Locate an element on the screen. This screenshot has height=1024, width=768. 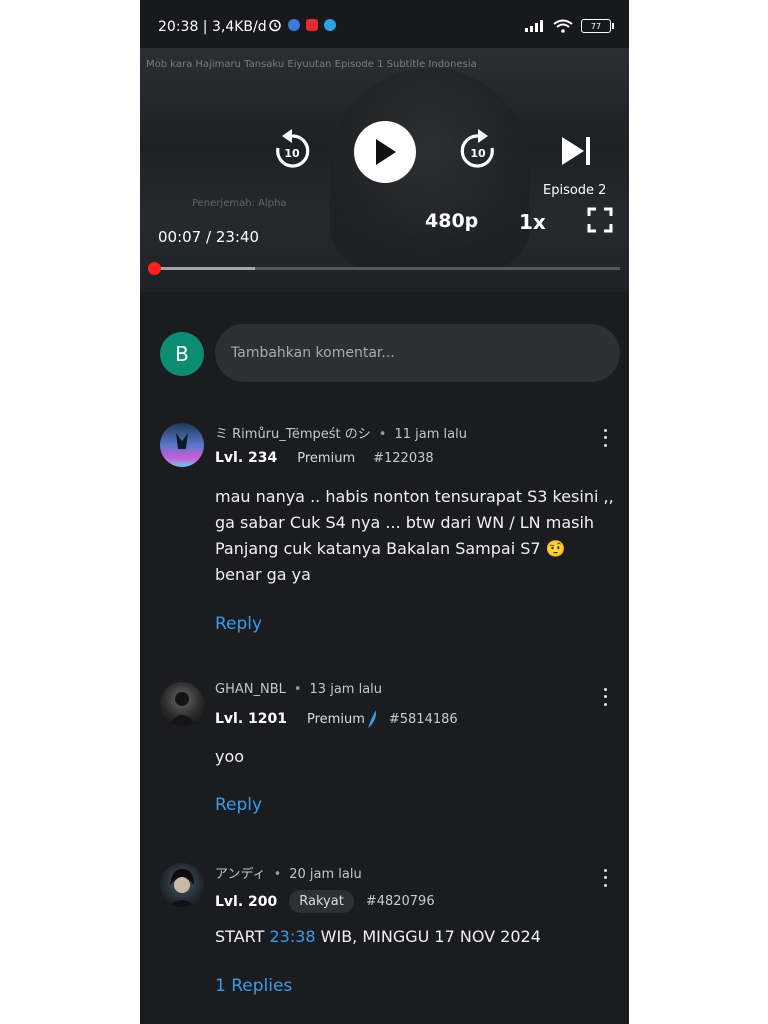
forward-icon: 10 is located at coordinates (477, 148).